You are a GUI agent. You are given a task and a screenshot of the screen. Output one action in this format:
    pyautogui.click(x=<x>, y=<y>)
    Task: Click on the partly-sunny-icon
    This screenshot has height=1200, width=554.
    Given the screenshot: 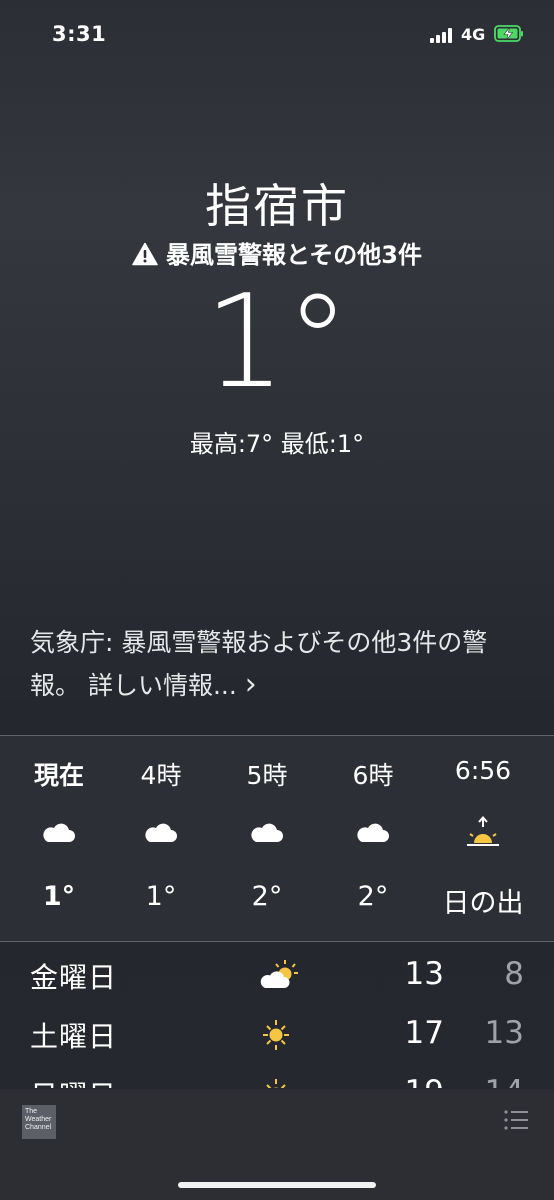 What is the action you would take?
    pyautogui.click(x=279, y=974)
    